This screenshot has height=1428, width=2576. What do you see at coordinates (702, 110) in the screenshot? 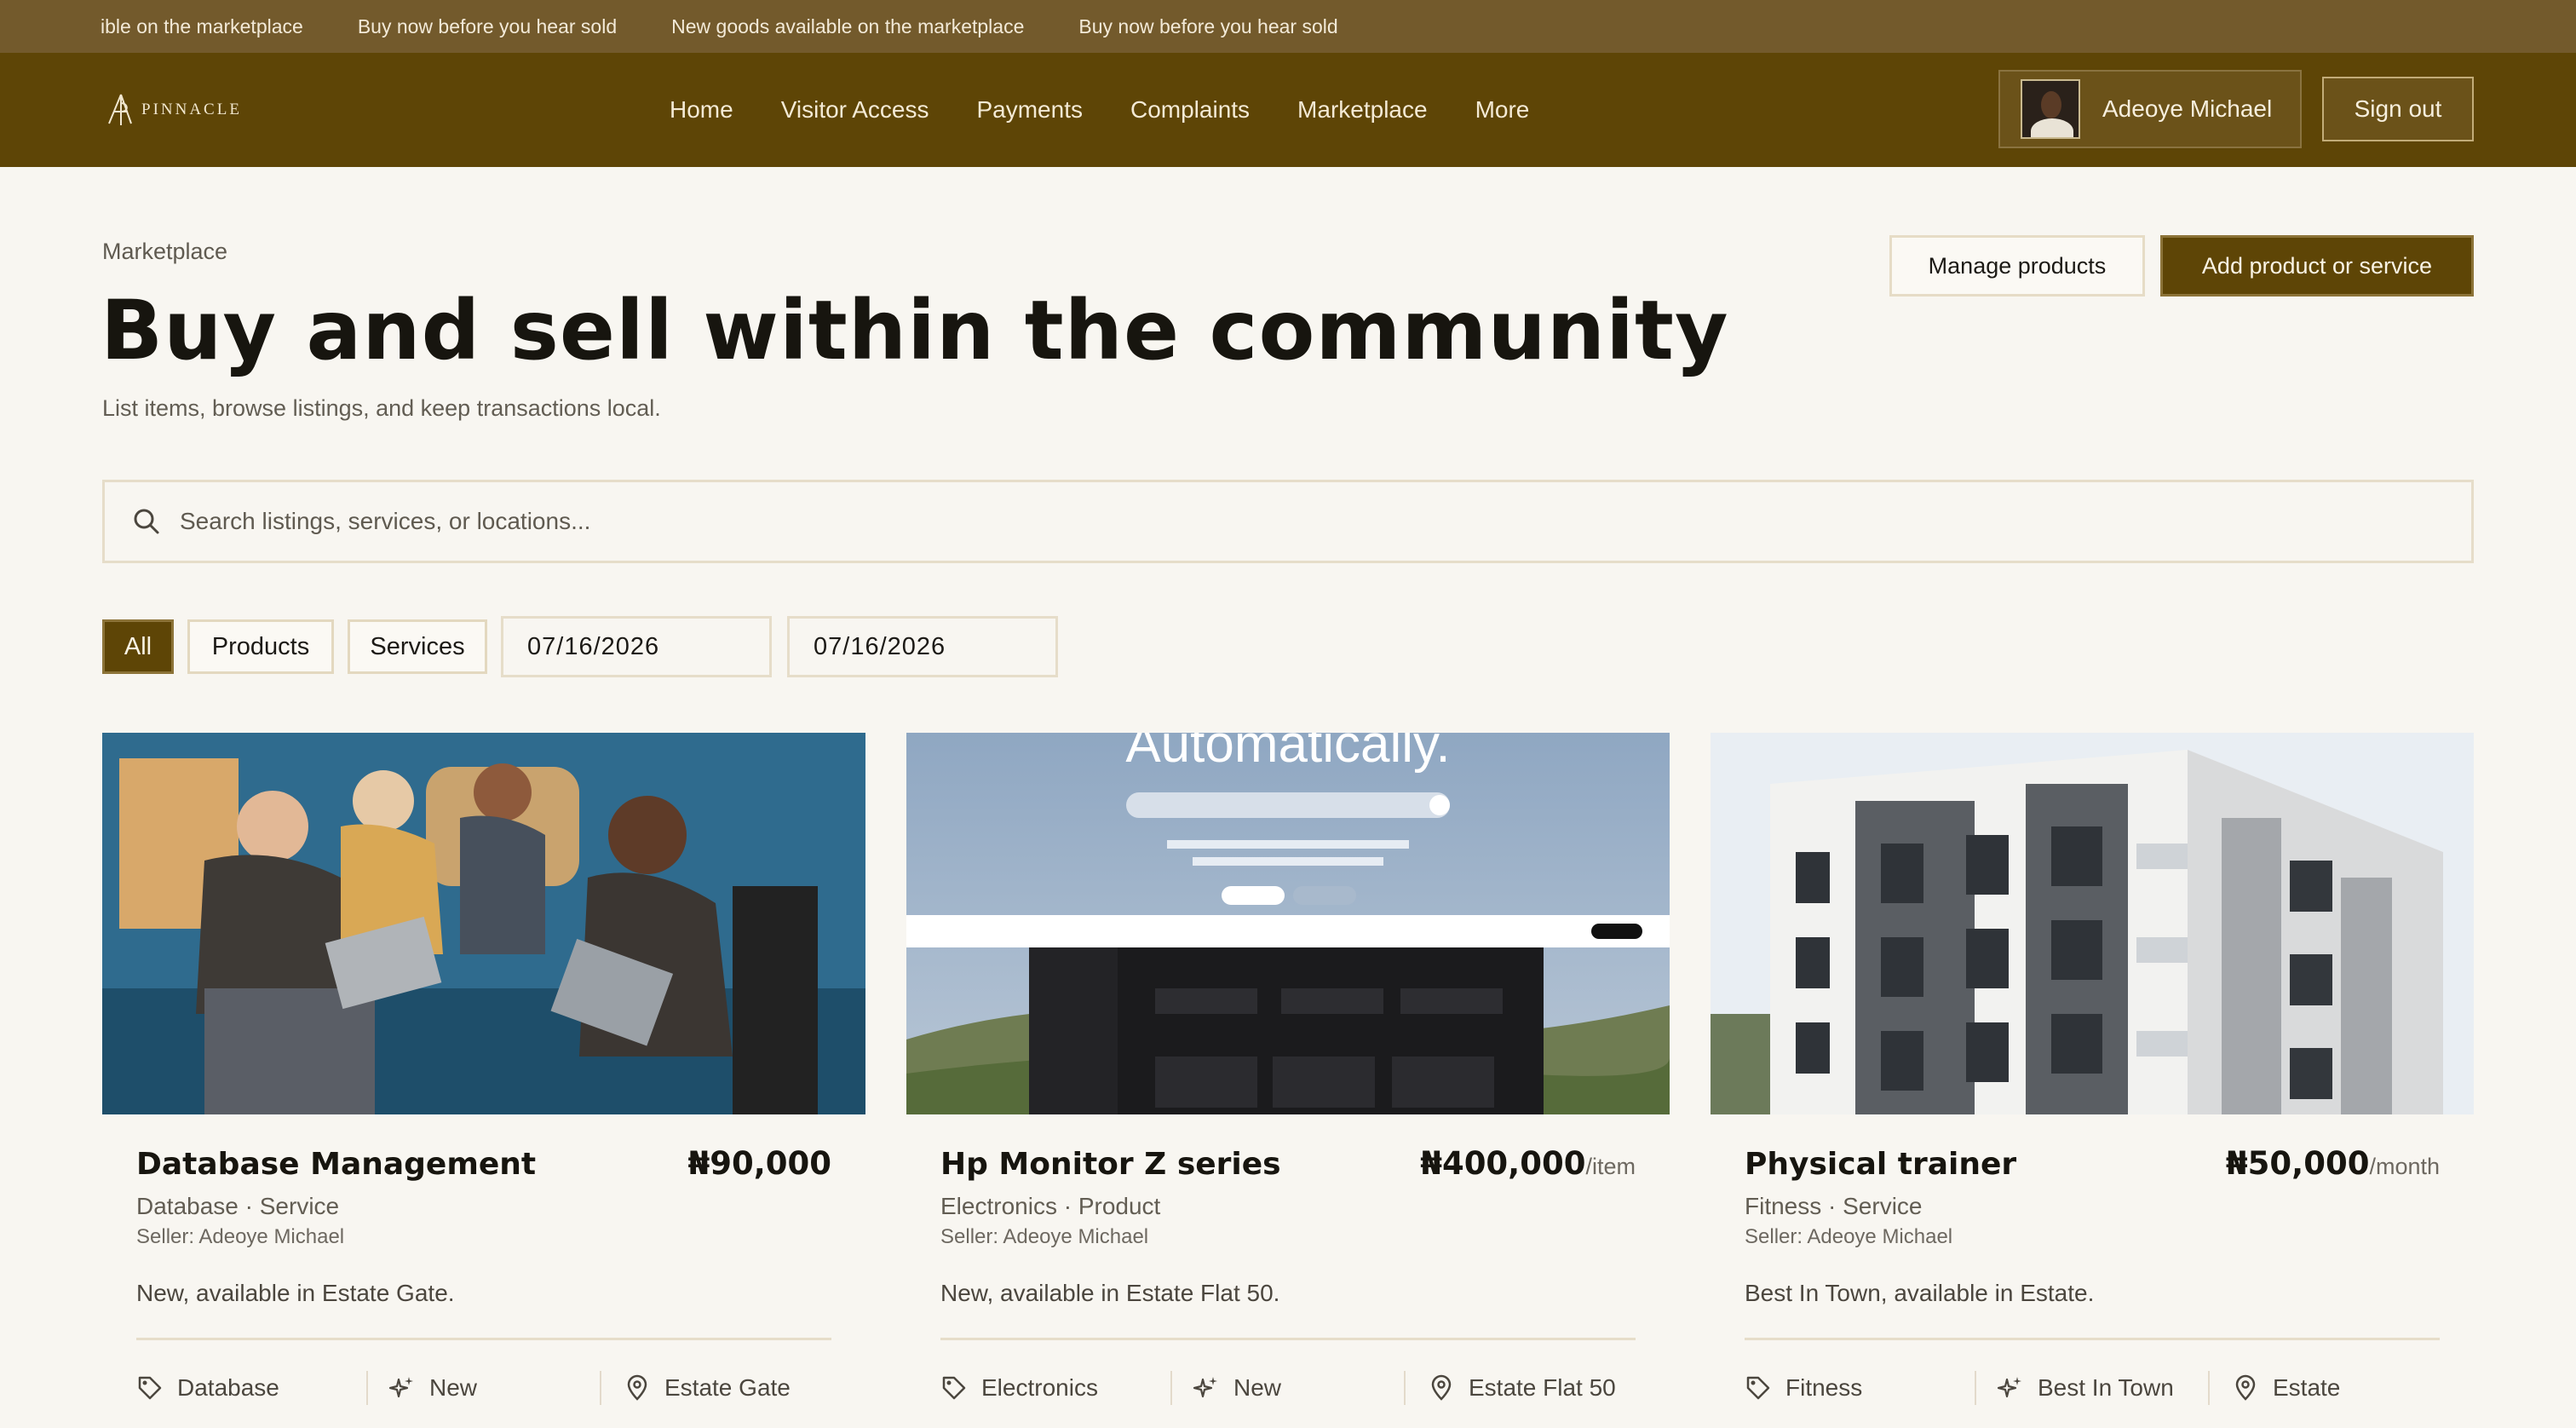
I see `nav-home: Home` at bounding box center [702, 110].